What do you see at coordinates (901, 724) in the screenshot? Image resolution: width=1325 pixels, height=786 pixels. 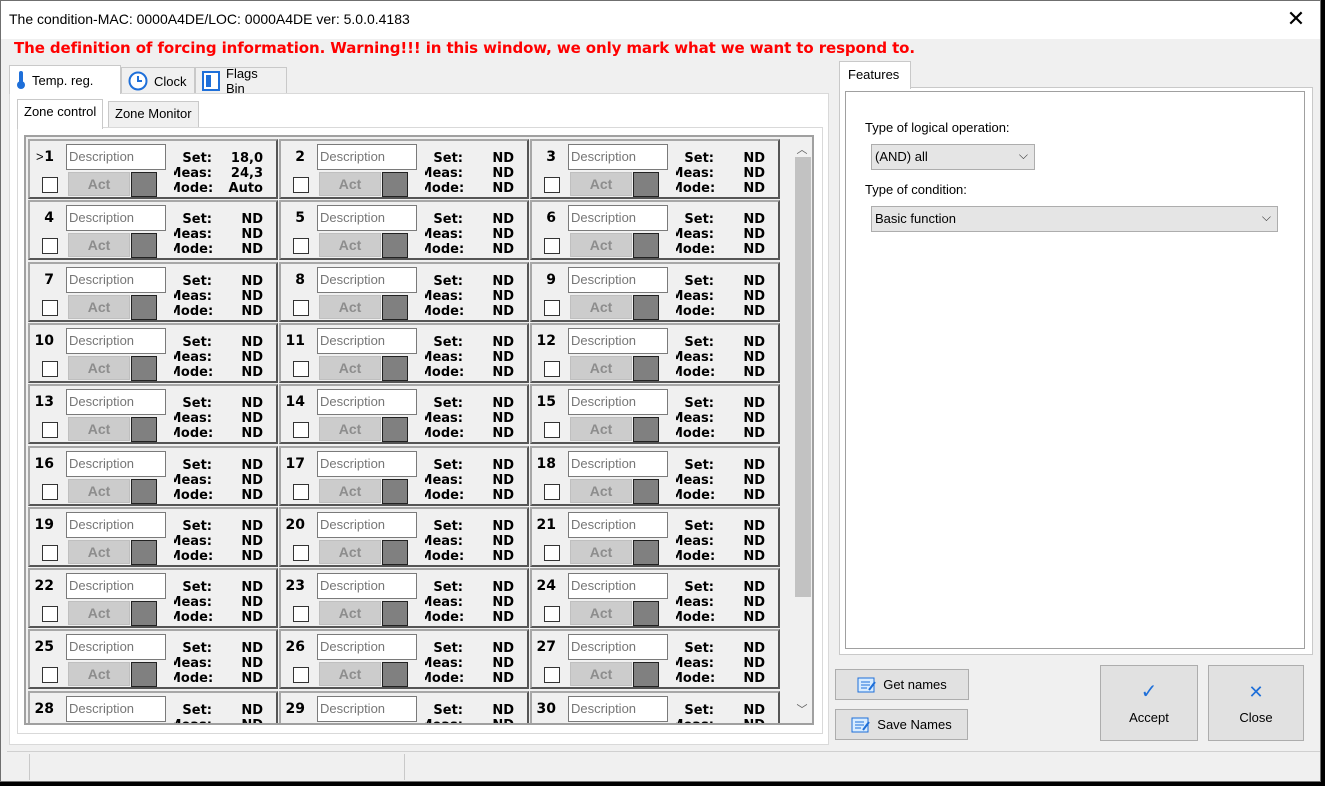 I see `save-names-button: Save Names` at bounding box center [901, 724].